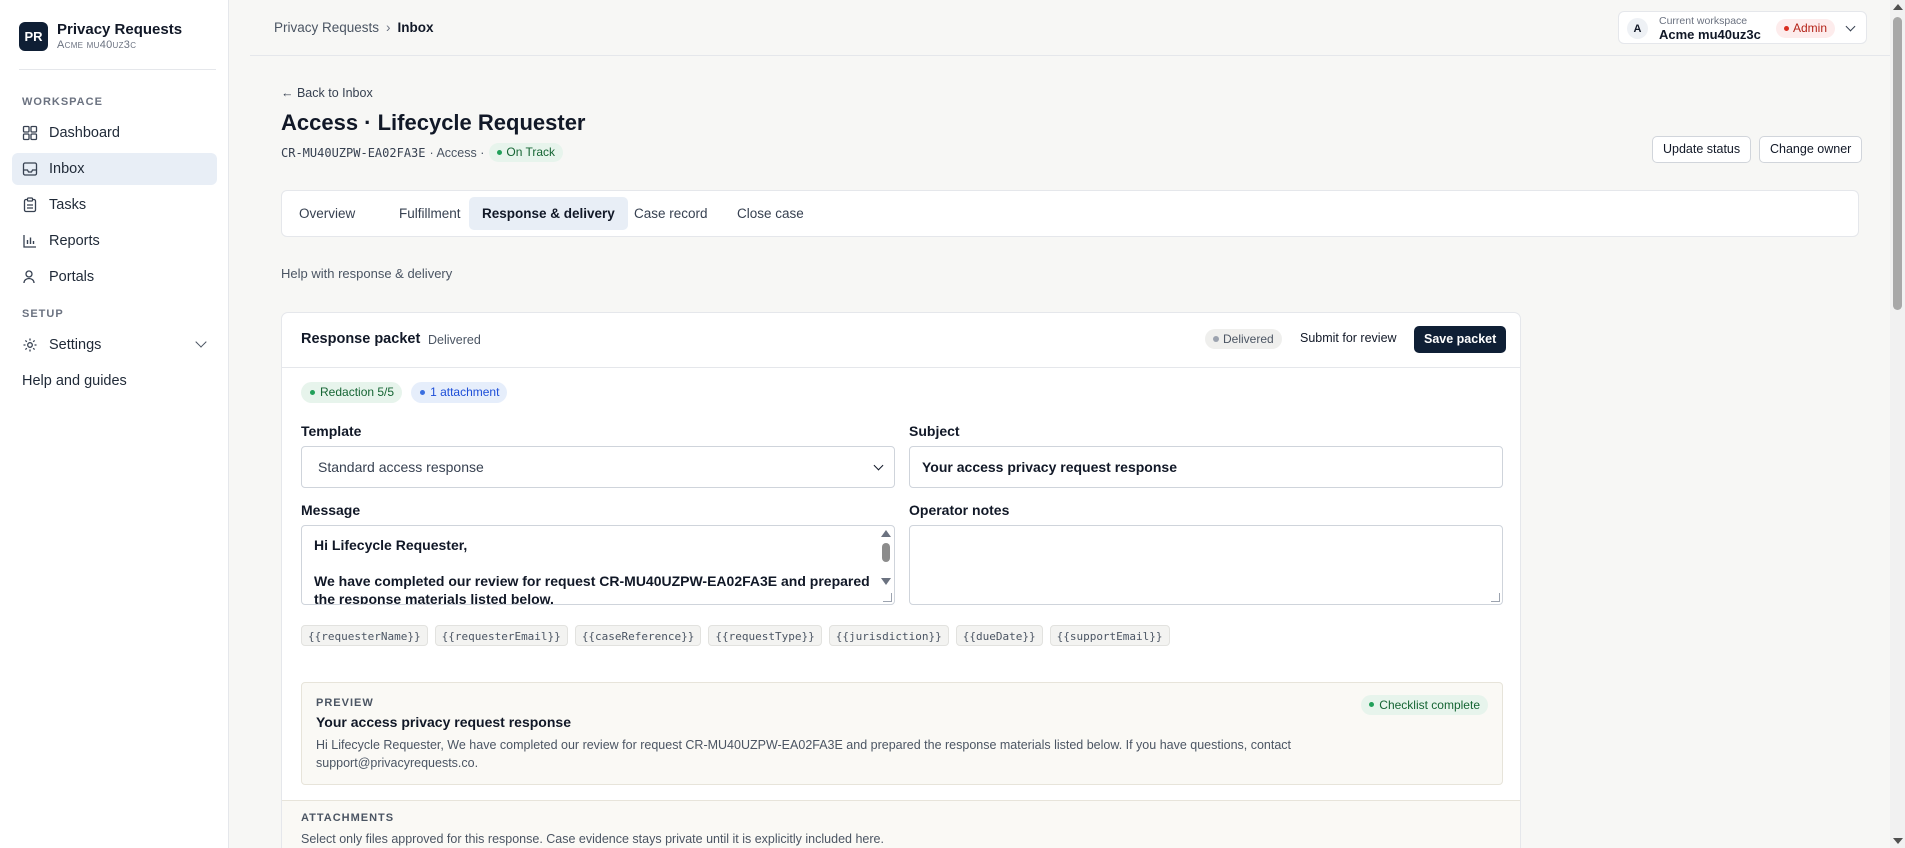 This screenshot has width=1905, height=848. Describe the element at coordinates (352, 392) in the screenshot. I see `redaction-badge: Redaction 5/5` at that location.